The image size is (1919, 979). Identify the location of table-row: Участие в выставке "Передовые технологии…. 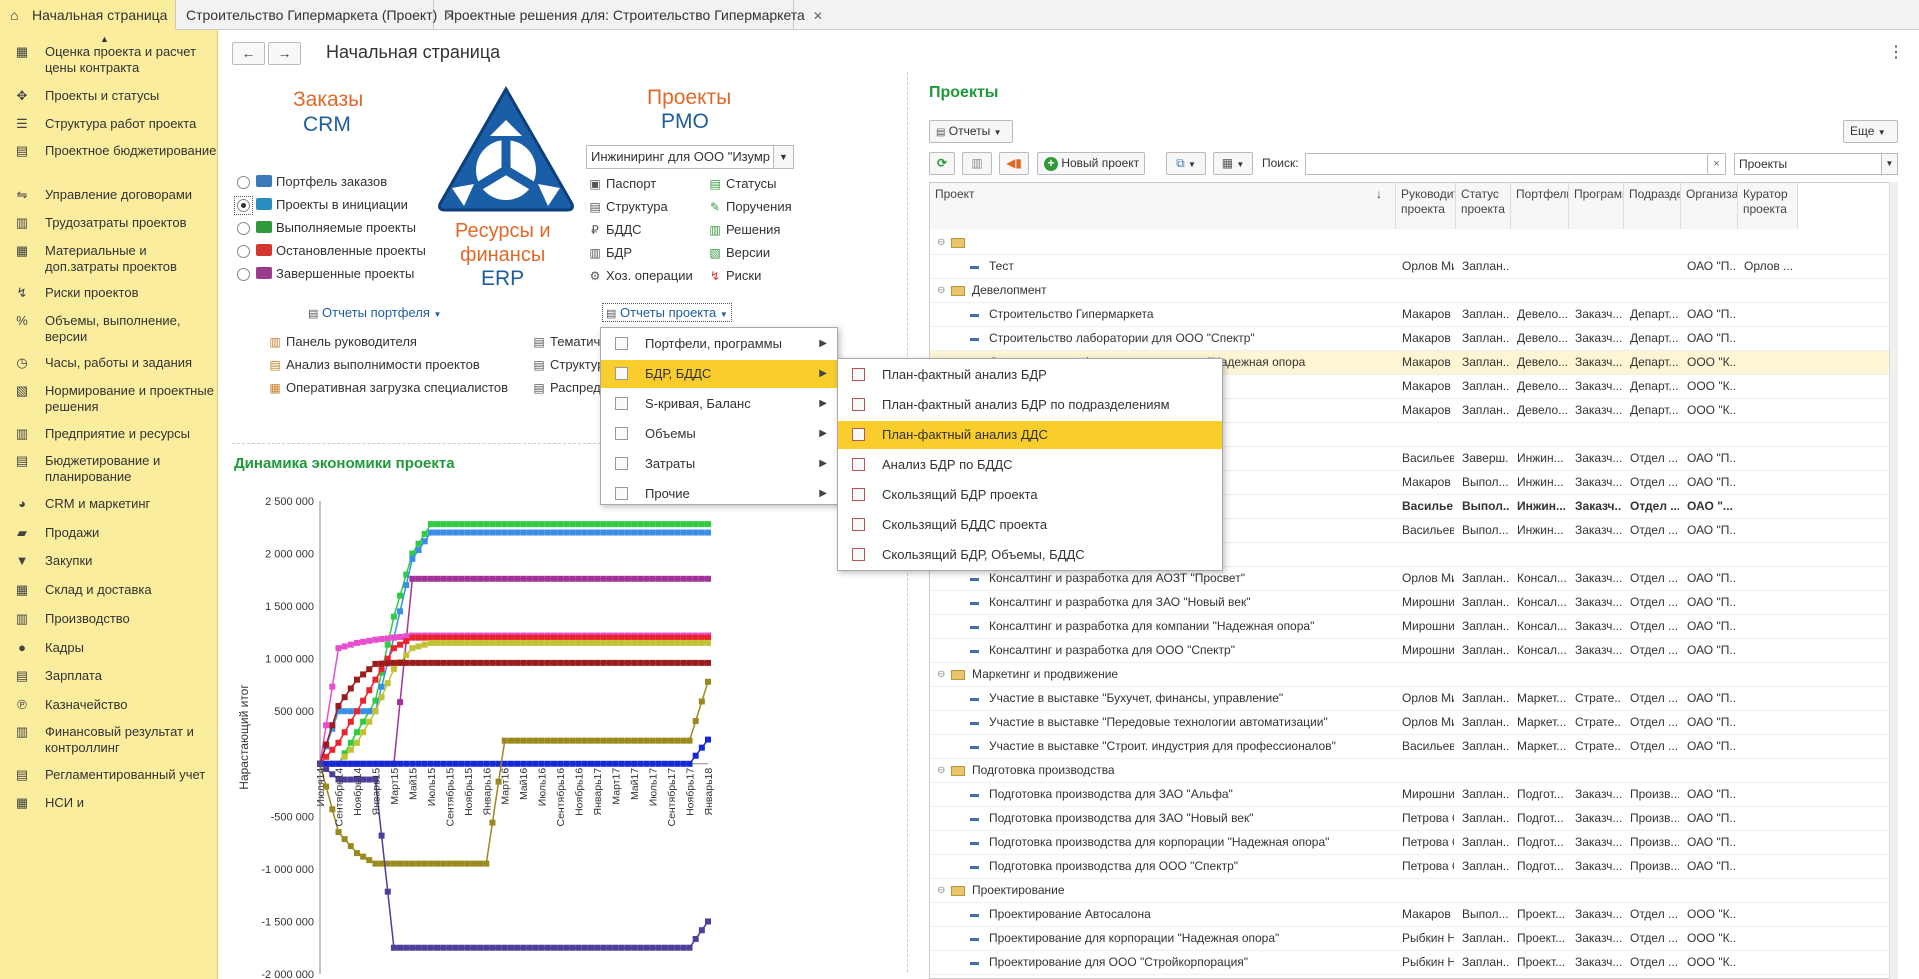
(1413, 723).